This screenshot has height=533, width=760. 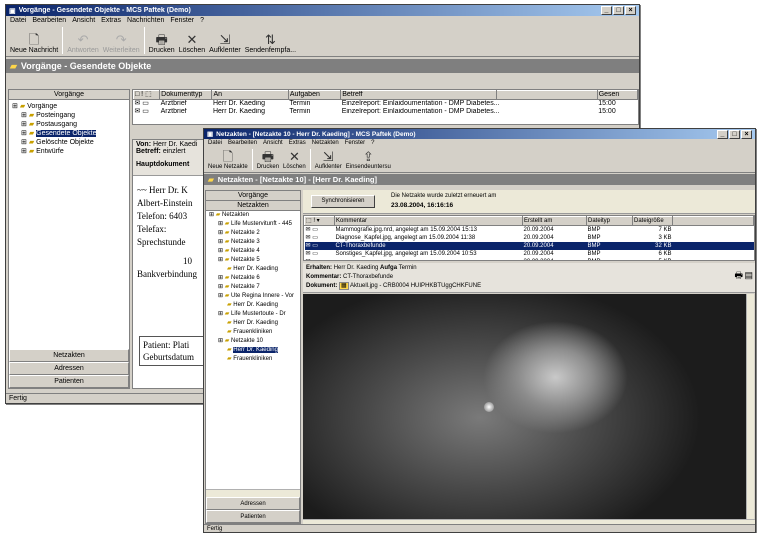 What do you see at coordinates (748, 275) in the screenshot?
I see `save-icon: ▤` at bounding box center [748, 275].